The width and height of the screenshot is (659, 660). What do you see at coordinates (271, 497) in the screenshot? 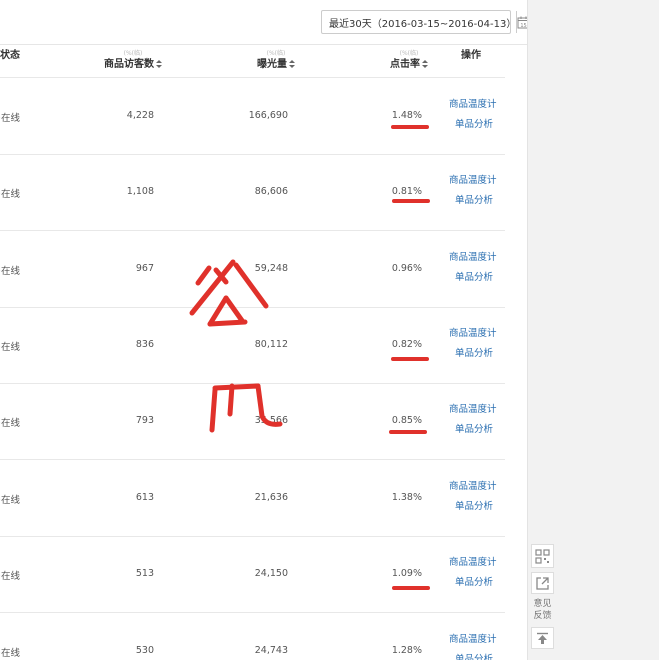
I see `exposure-cell: 21,636` at bounding box center [271, 497].